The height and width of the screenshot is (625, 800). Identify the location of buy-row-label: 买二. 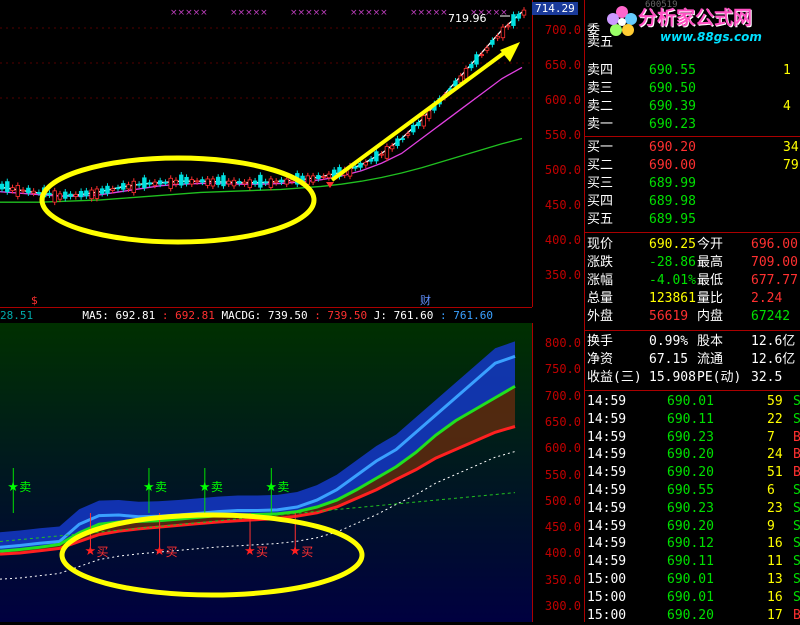
(600, 165).